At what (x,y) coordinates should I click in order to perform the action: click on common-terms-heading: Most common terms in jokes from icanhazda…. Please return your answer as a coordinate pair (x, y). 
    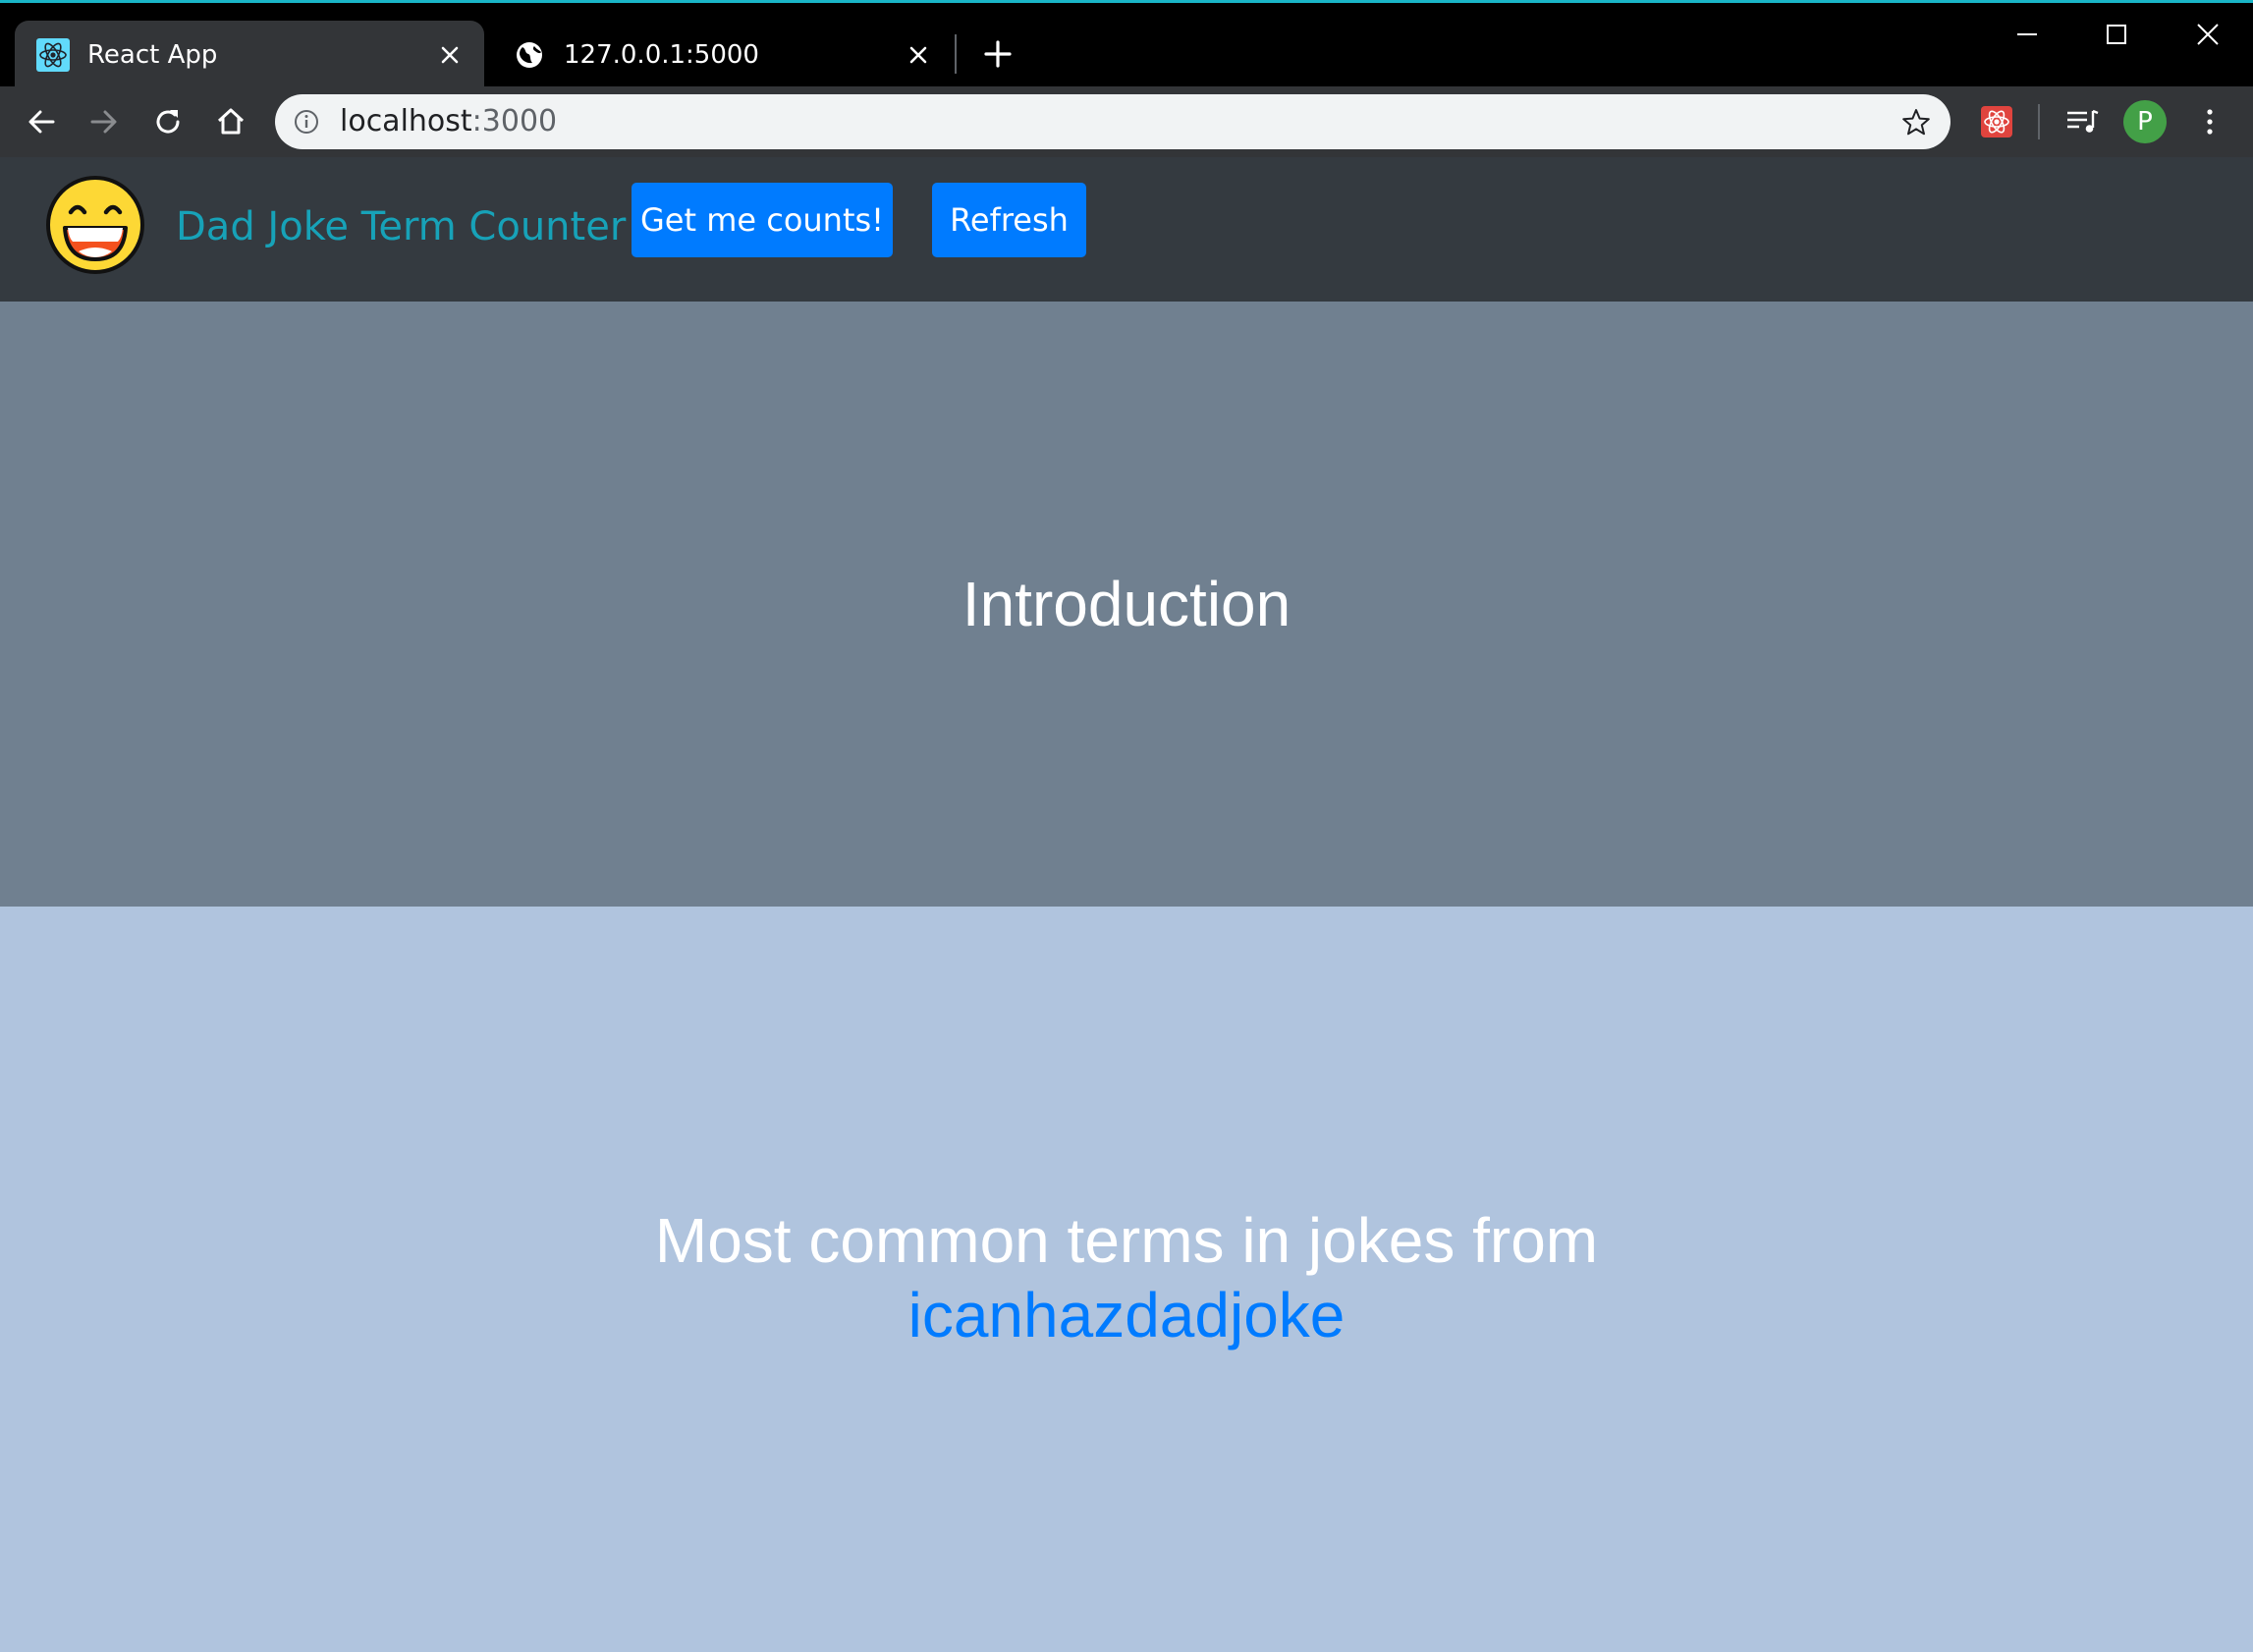
    Looking at the image, I should click on (1126, 1277).